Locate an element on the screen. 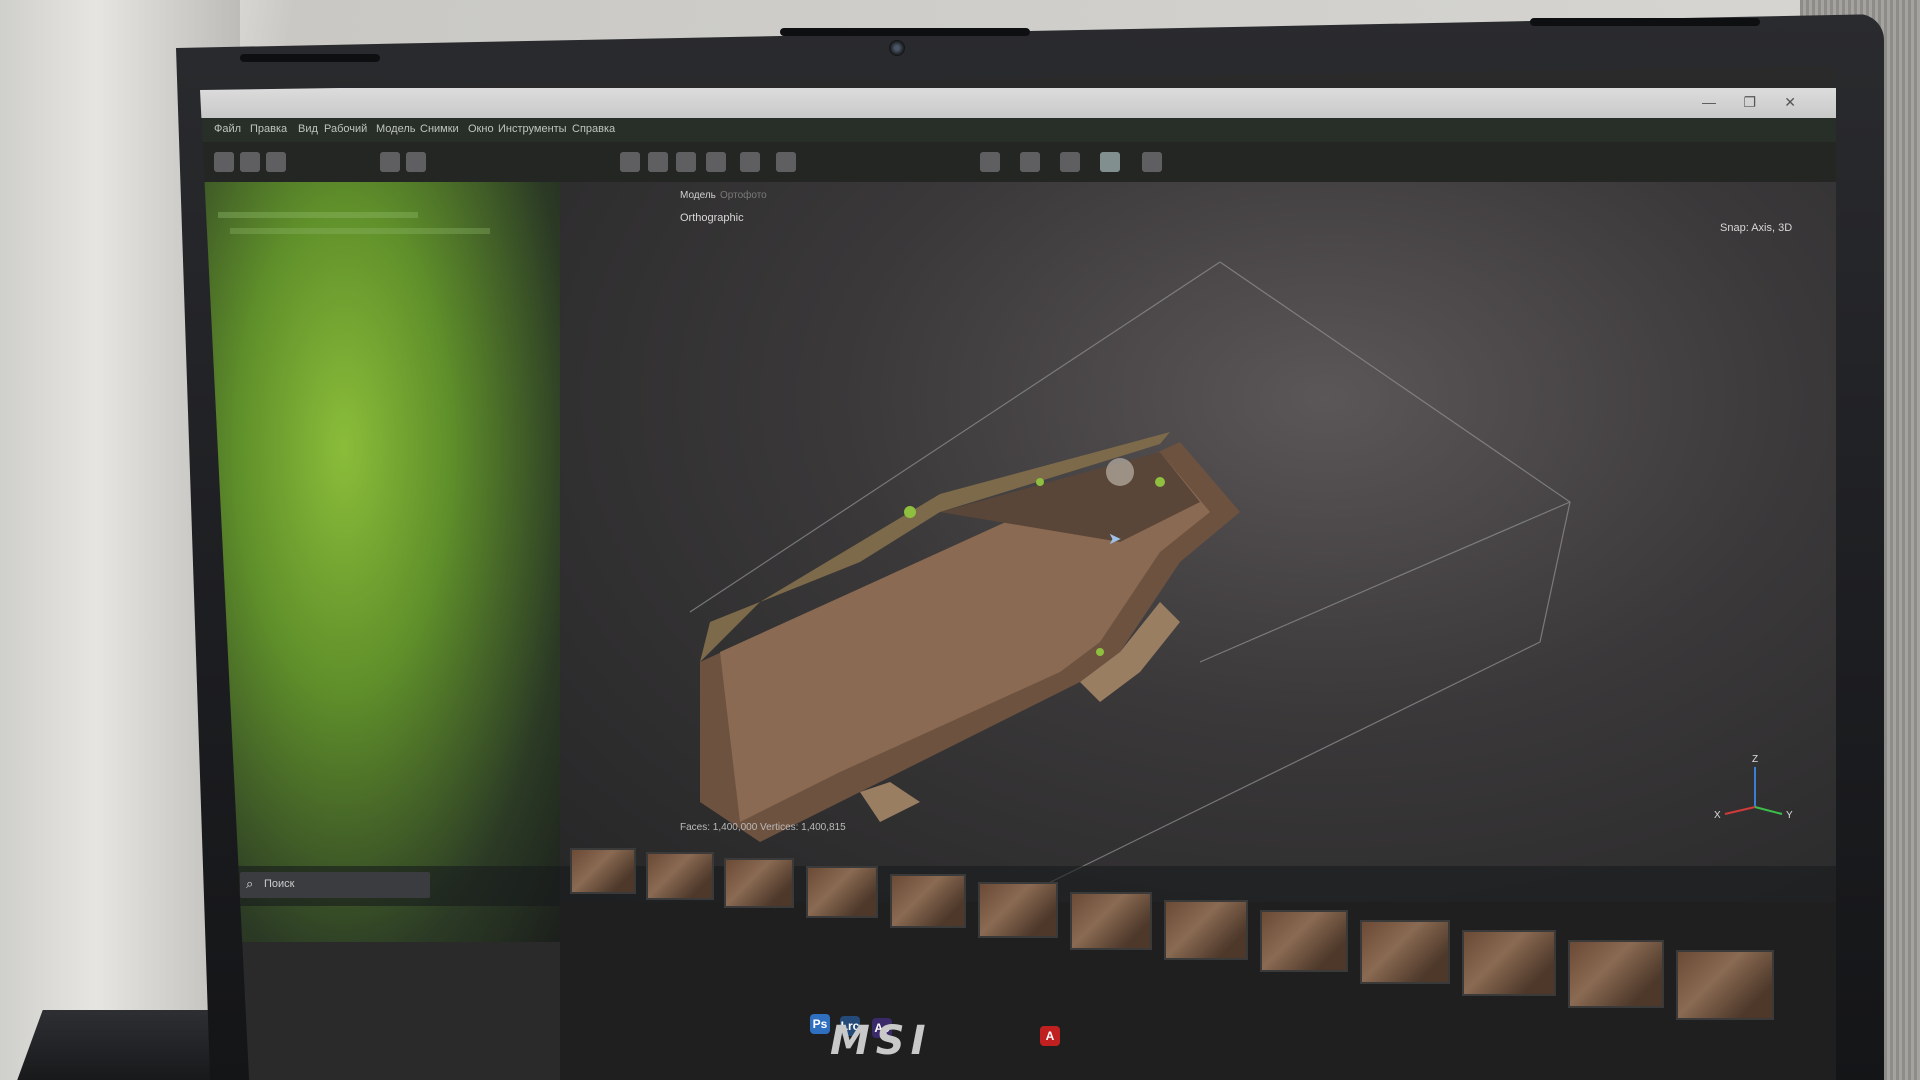  bezel-notch-left is located at coordinates (310, 58).